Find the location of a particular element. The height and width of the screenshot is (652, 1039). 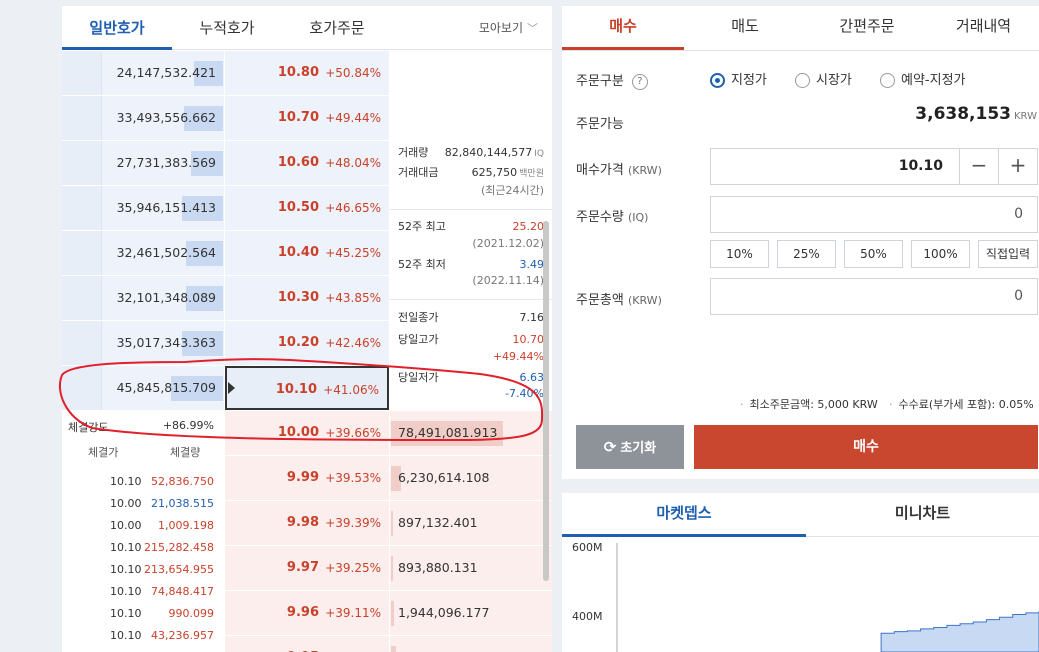

ask-price-cell: 10.10 +41.06% is located at coordinates (307, 388).